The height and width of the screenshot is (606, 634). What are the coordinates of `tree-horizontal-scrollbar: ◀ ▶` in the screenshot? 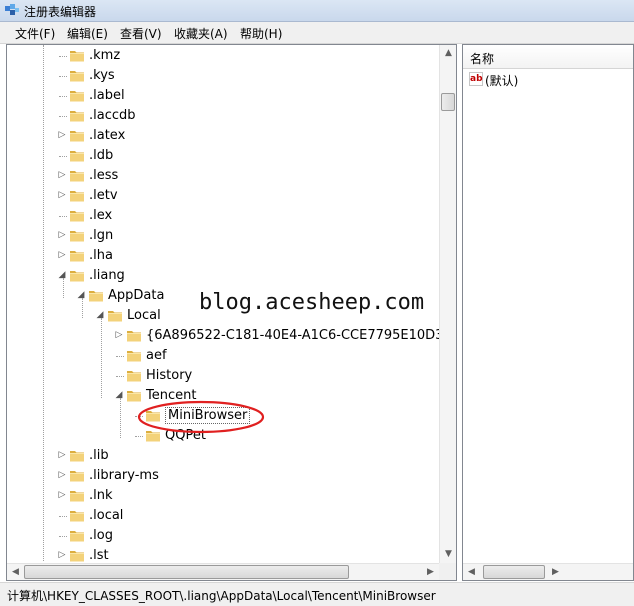 It's located at (223, 571).